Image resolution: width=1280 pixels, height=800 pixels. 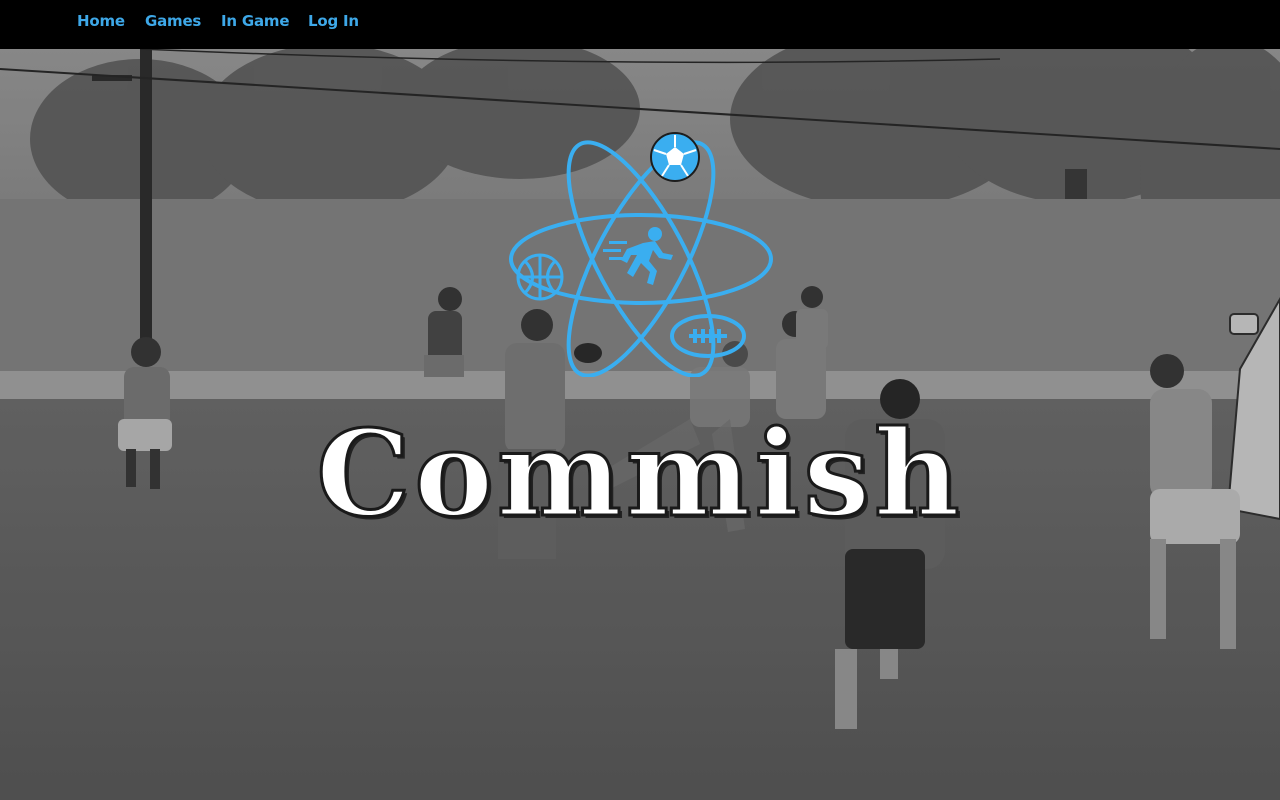 What do you see at coordinates (675, 157) in the screenshot?
I see `soccer-ball-icon` at bounding box center [675, 157].